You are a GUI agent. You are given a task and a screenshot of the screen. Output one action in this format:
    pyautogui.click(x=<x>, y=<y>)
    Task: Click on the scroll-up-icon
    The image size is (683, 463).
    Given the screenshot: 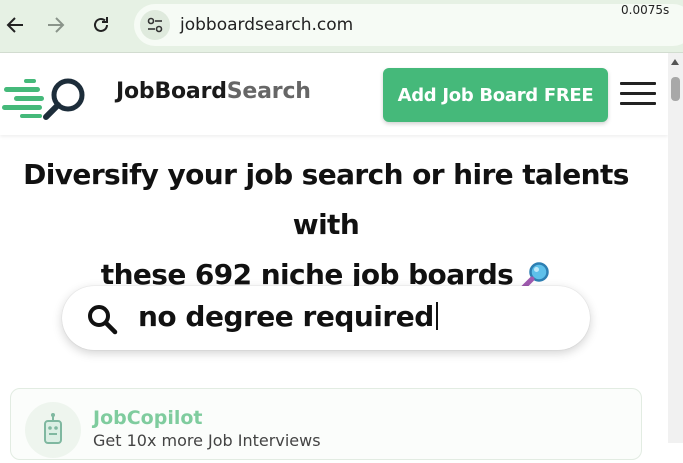 What is the action you would take?
    pyautogui.click(x=675, y=62)
    